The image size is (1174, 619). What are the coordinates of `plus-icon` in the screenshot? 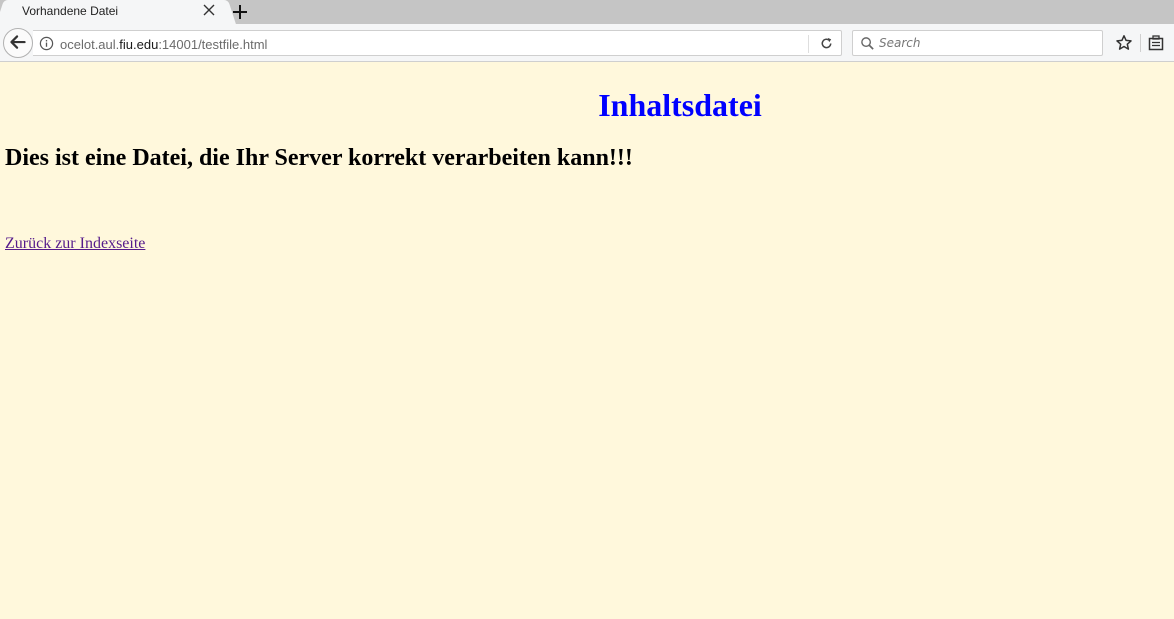 It's located at (240, 12).